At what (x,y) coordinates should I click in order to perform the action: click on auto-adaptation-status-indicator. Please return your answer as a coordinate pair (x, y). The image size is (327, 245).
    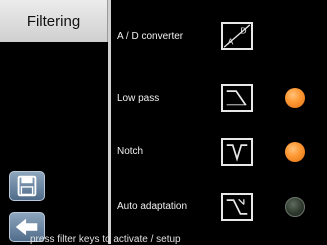
    Looking at the image, I should click on (295, 207).